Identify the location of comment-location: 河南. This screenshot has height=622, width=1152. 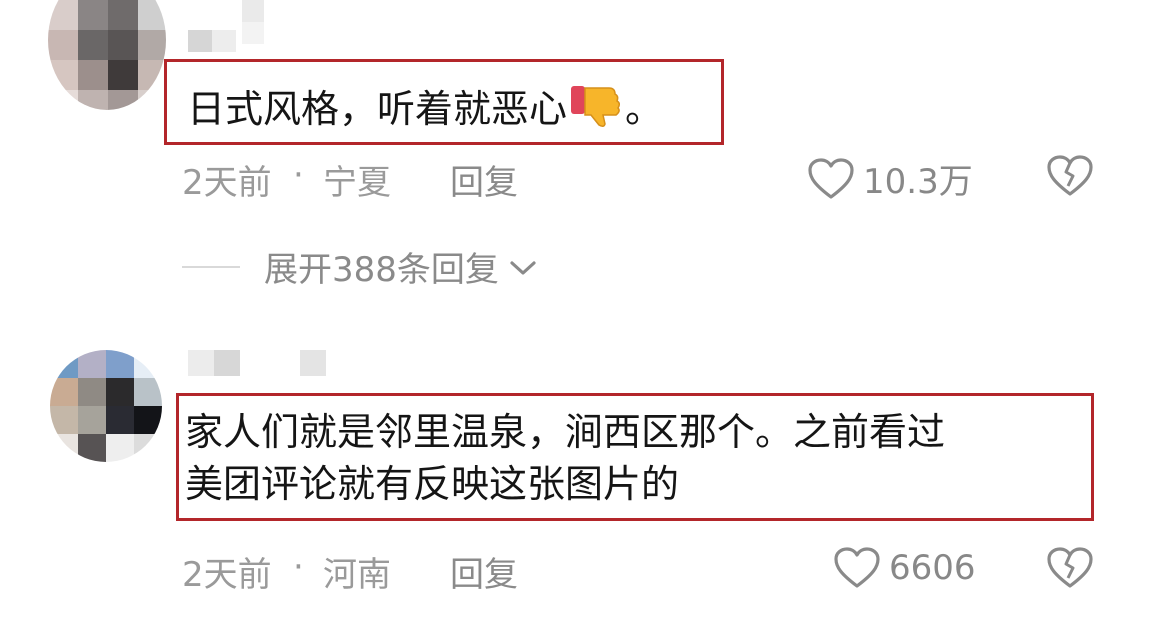
(357, 575).